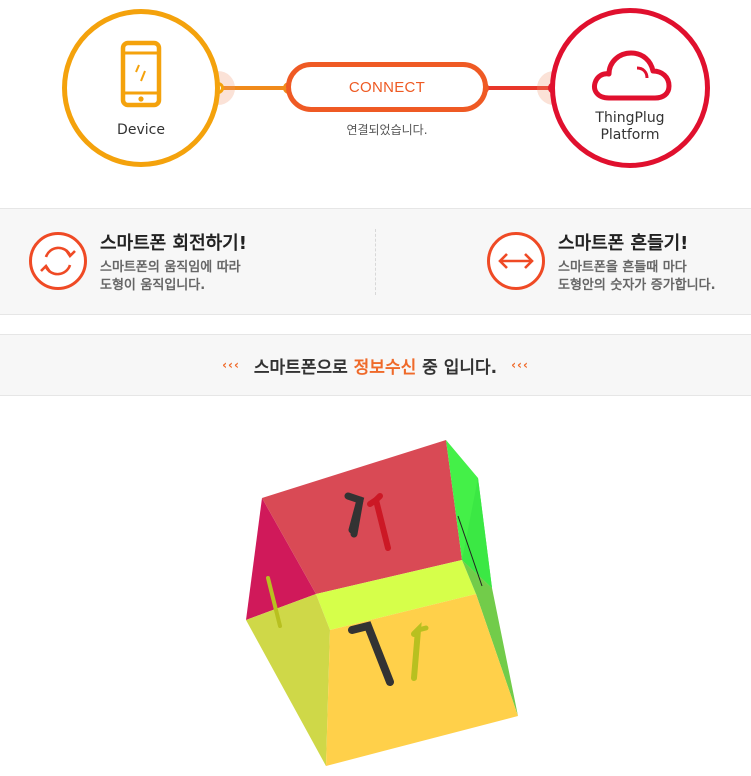  What do you see at coordinates (630, 118) in the screenshot?
I see `platform-label-line1: ThingPlug` at bounding box center [630, 118].